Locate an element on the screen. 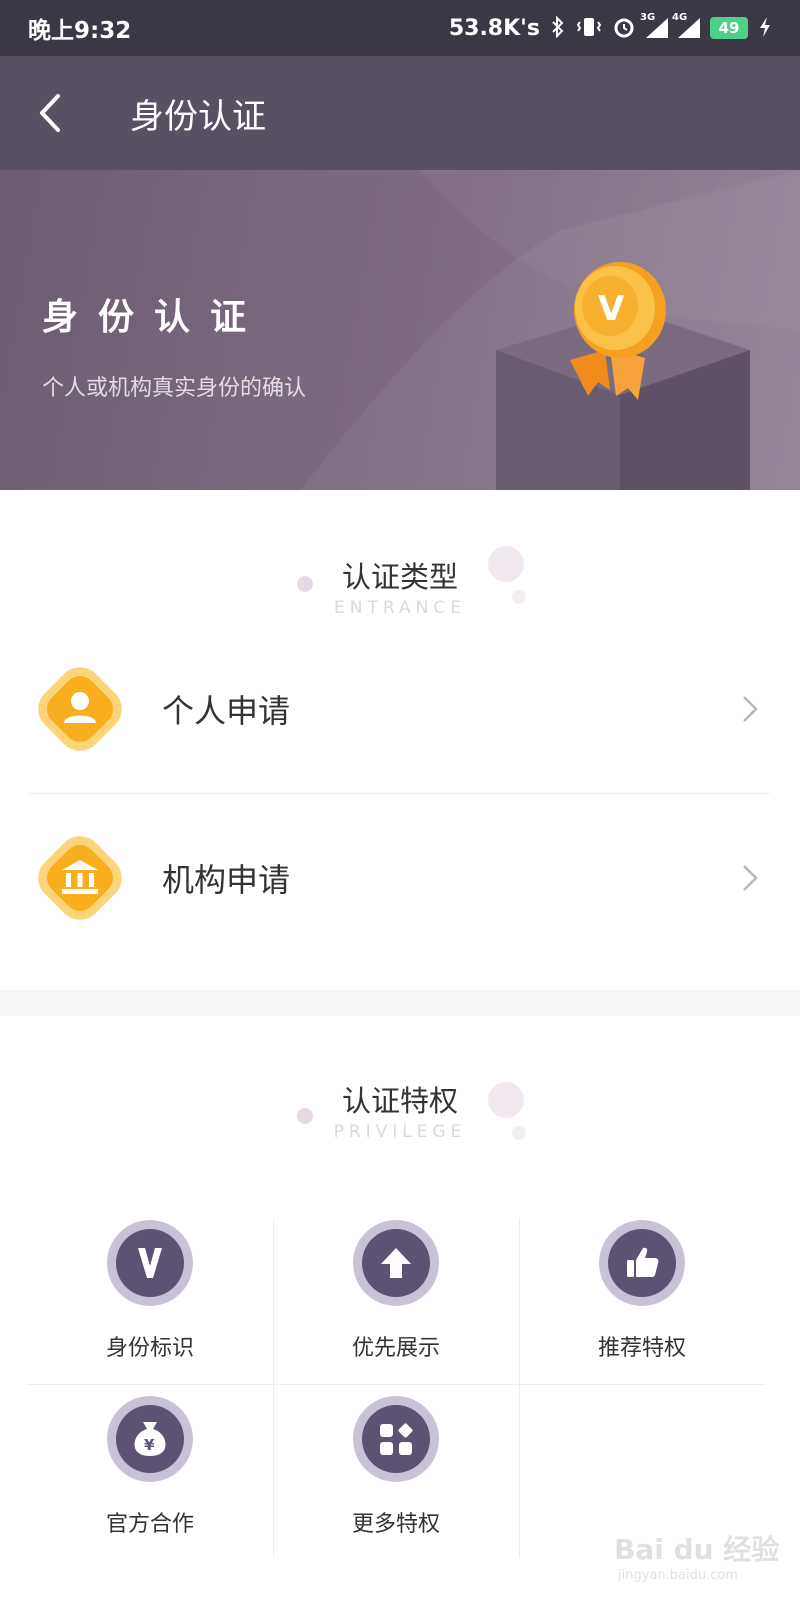  list-item-label: 机构申请 is located at coordinates (226, 880).